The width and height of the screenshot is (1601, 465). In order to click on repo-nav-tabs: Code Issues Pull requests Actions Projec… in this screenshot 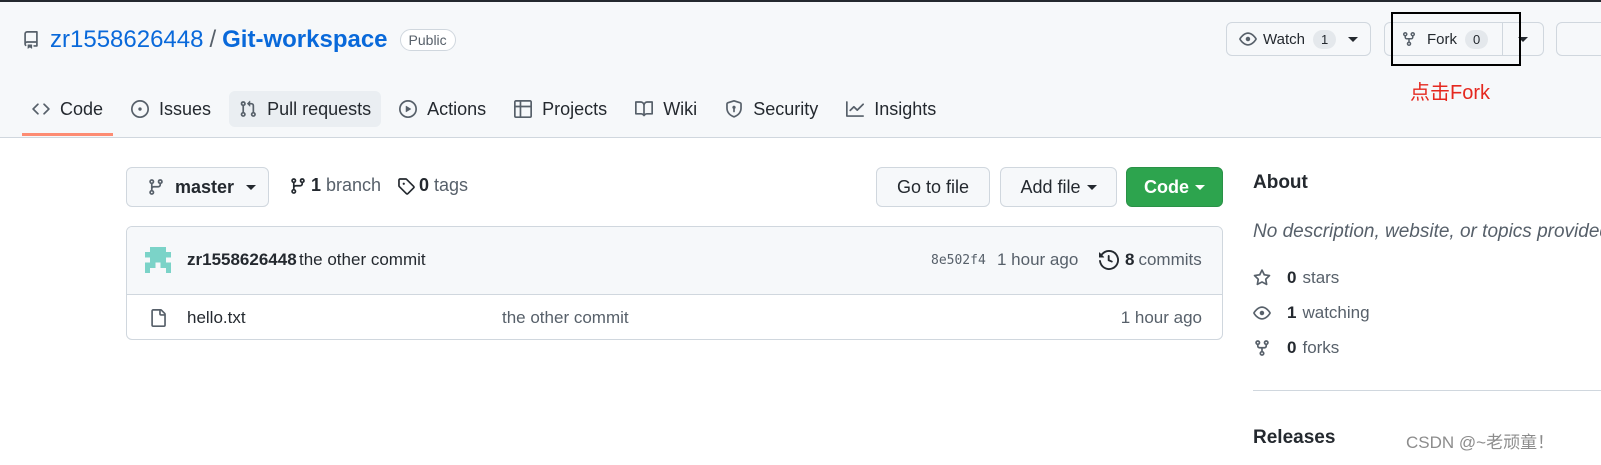, I will do `click(488, 110)`.